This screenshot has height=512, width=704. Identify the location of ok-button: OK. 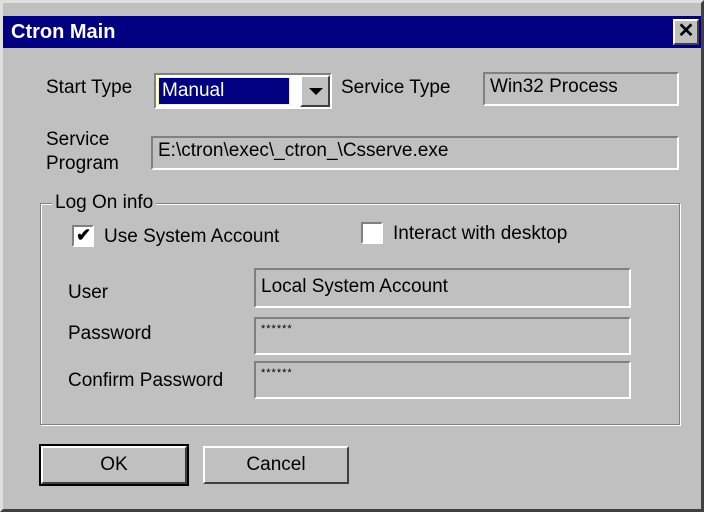
(114, 465).